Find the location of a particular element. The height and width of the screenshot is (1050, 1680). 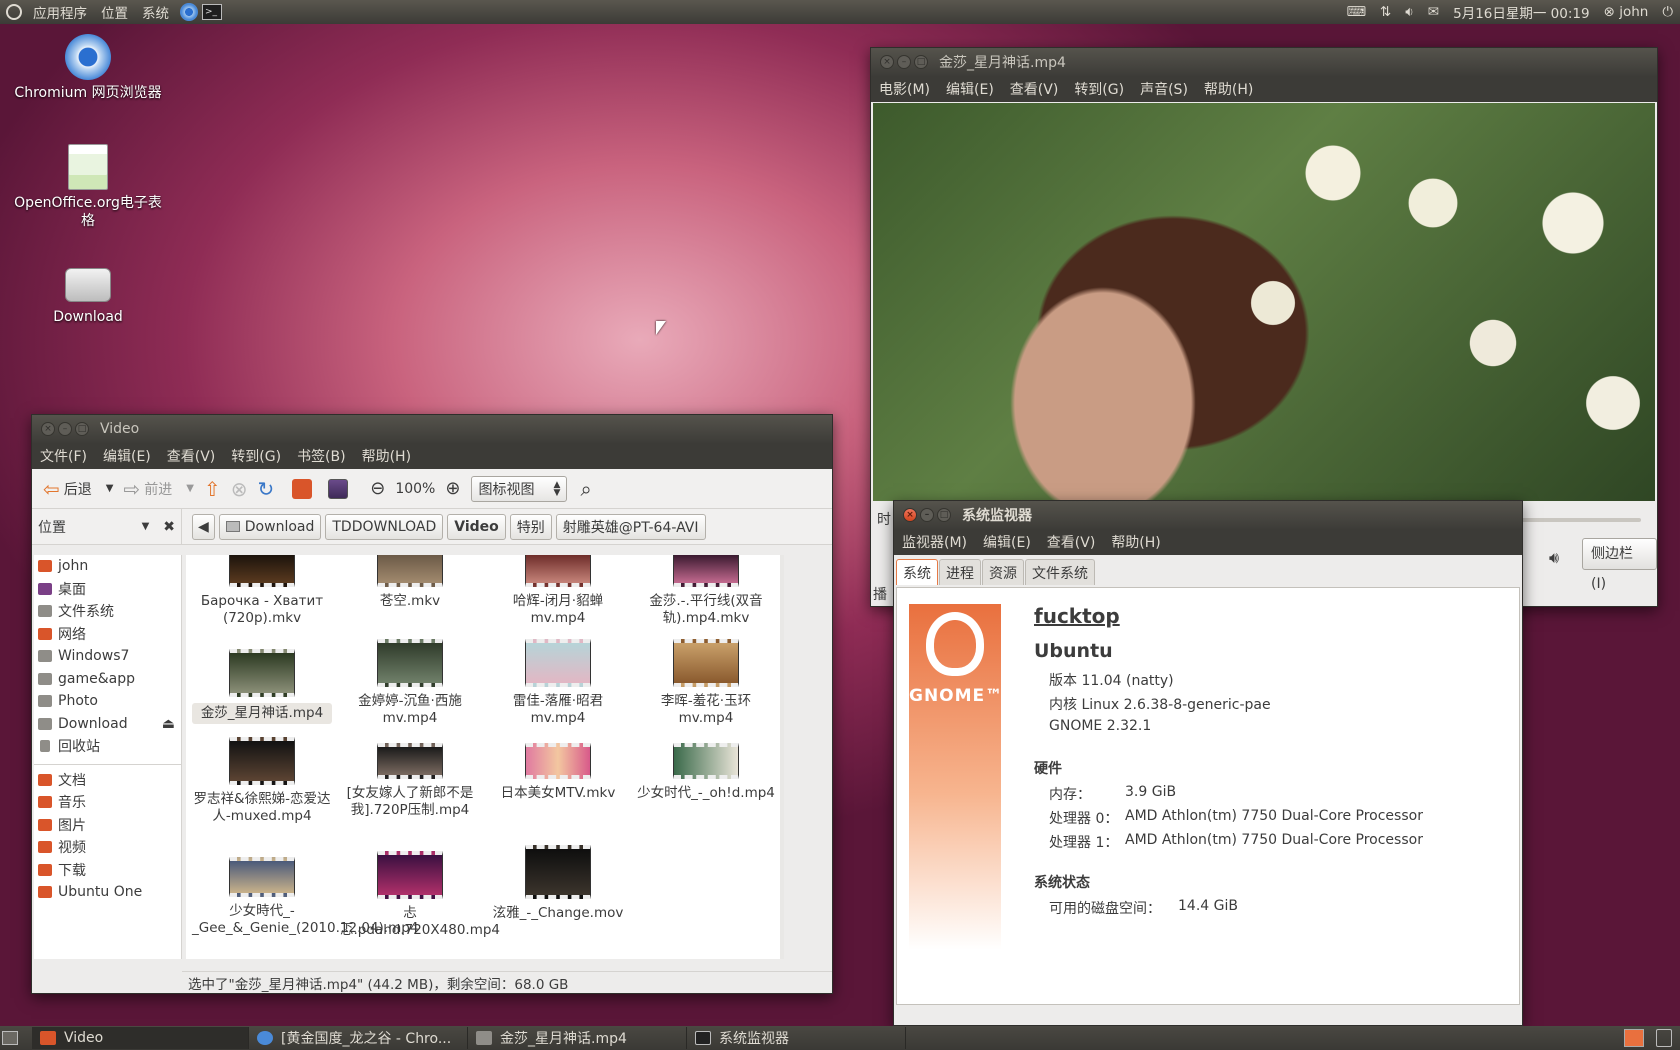

menu-sound: 声音(S) is located at coordinates (1164, 89).